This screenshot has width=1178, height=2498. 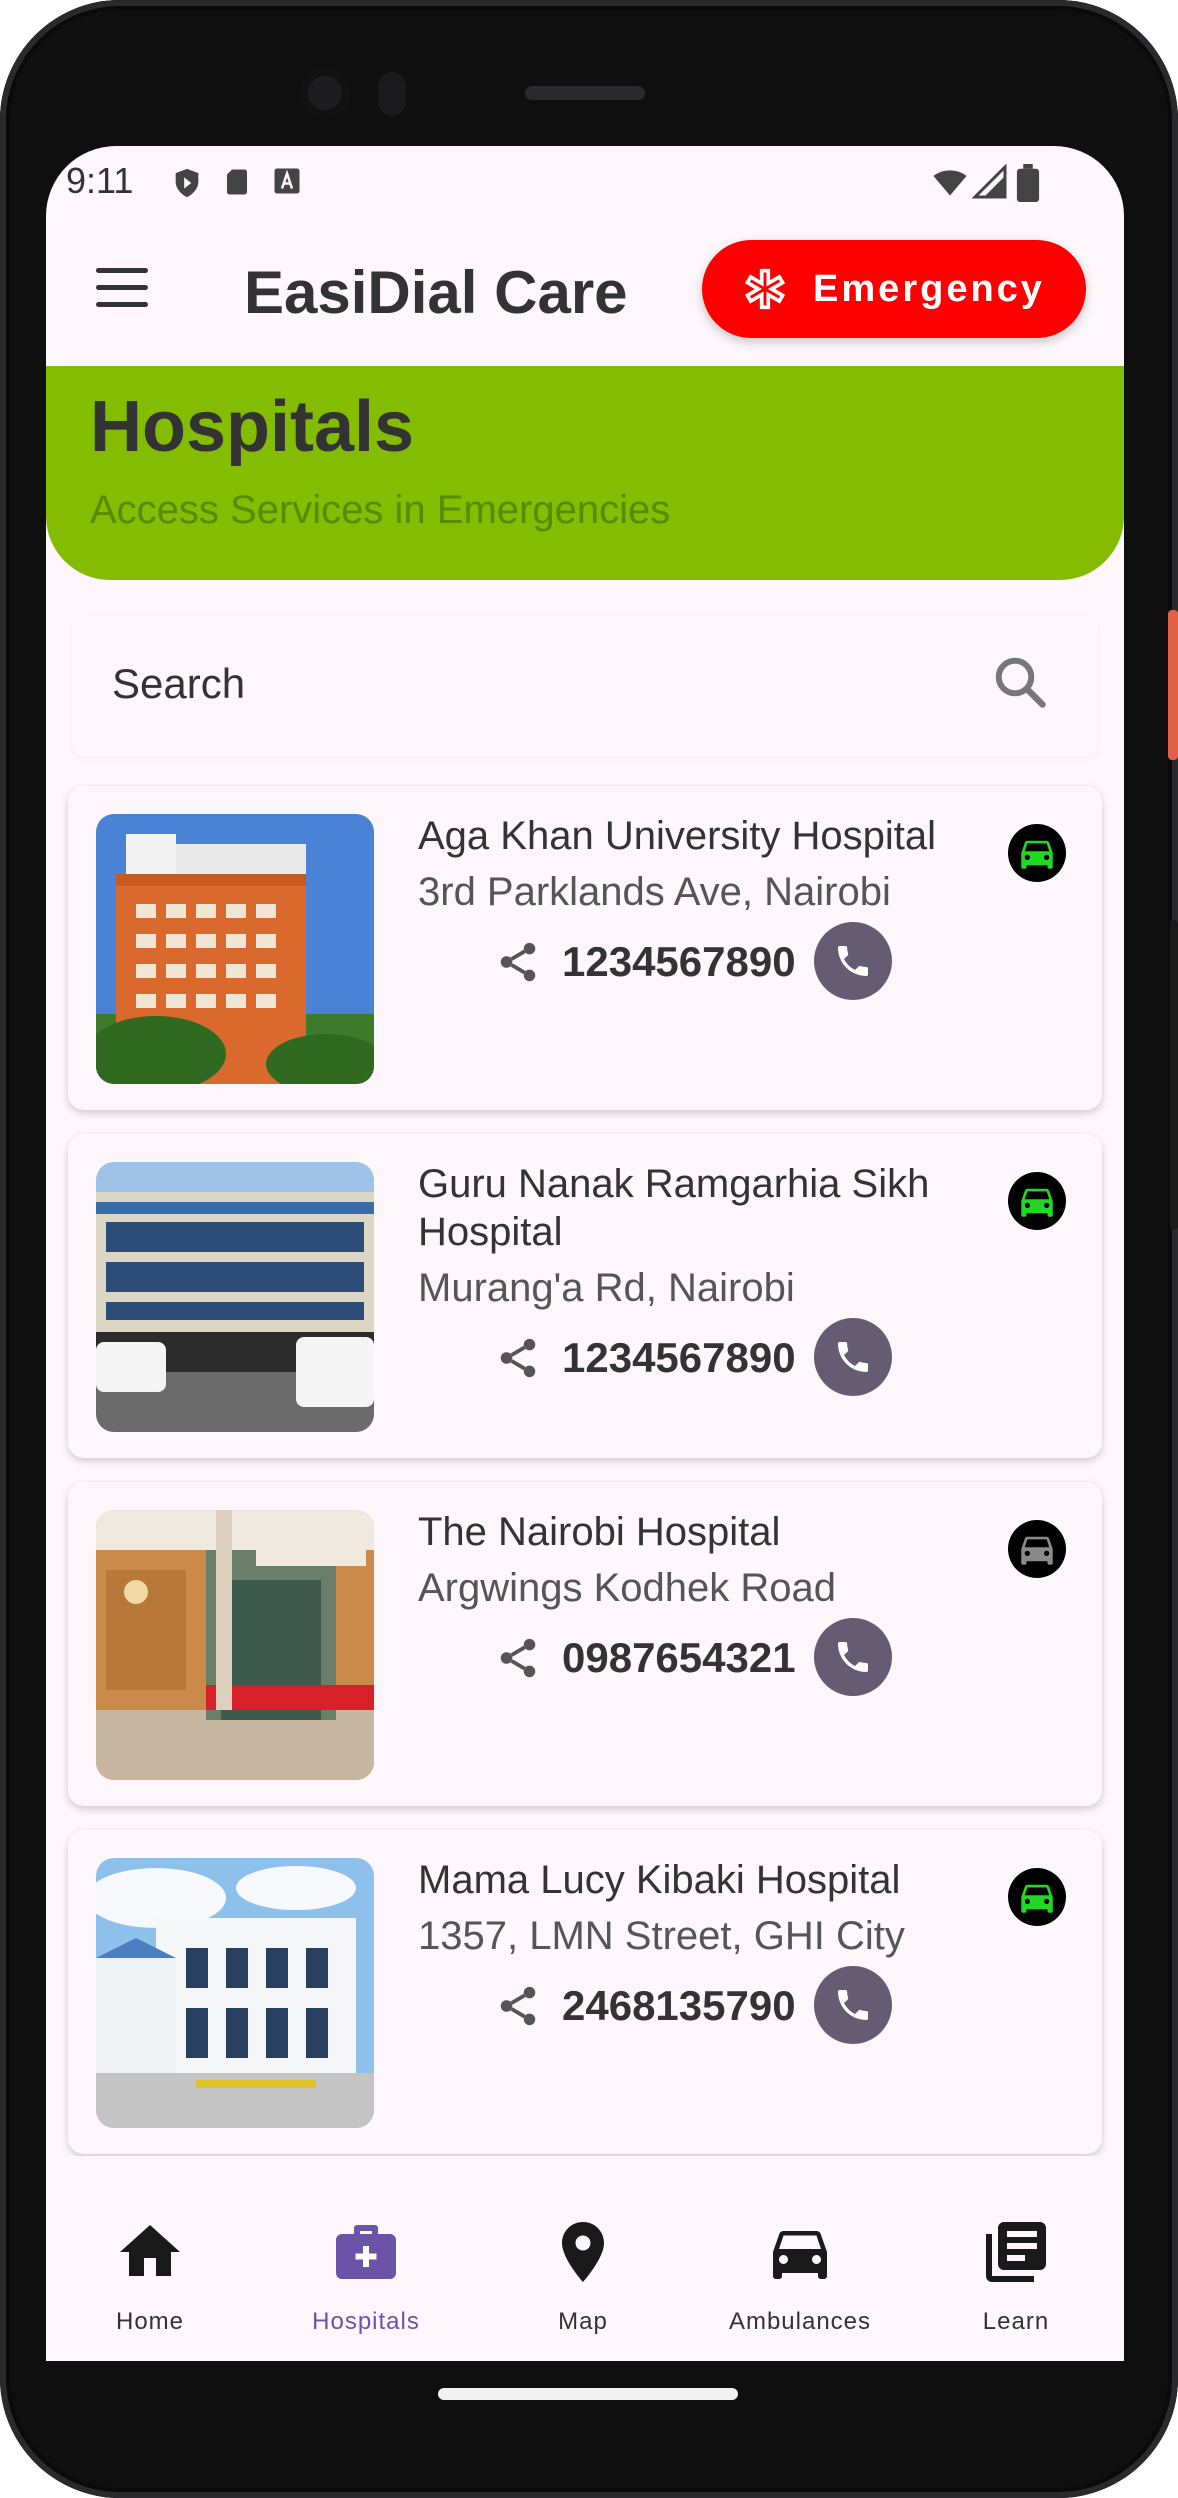 What do you see at coordinates (765, 289) in the screenshot?
I see `asterisk-medical-icon` at bounding box center [765, 289].